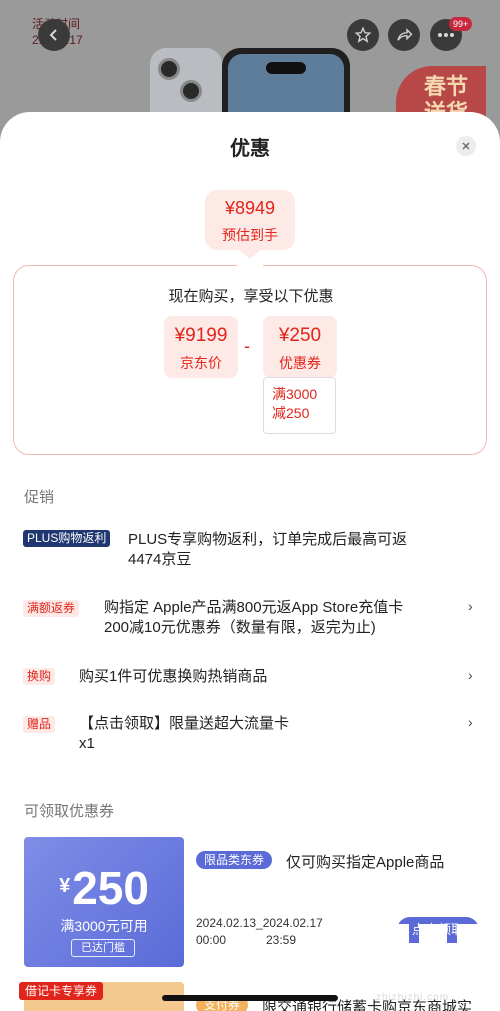 This screenshot has height=1011, width=500. What do you see at coordinates (250, 220) in the screenshot?
I see `estimated-price-box: ¥8949 预估到手` at bounding box center [250, 220].